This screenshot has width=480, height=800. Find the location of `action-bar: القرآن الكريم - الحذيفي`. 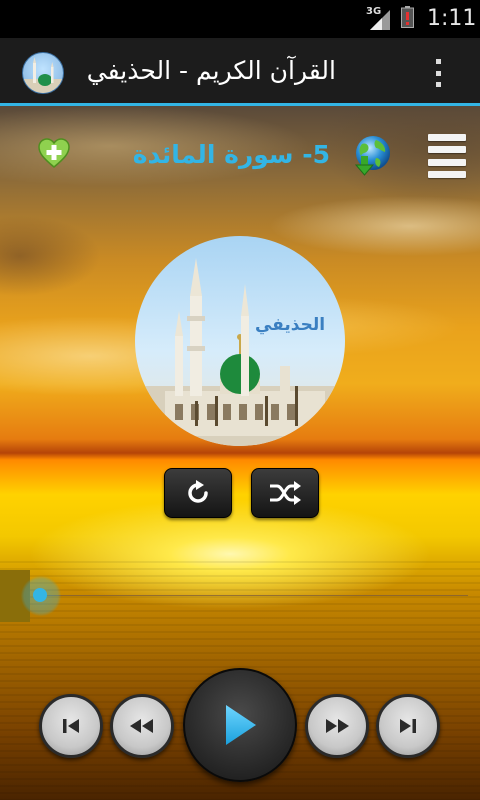

action-bar: القرآن الكريم - الحذيفي is located at coordinates (240, 72).